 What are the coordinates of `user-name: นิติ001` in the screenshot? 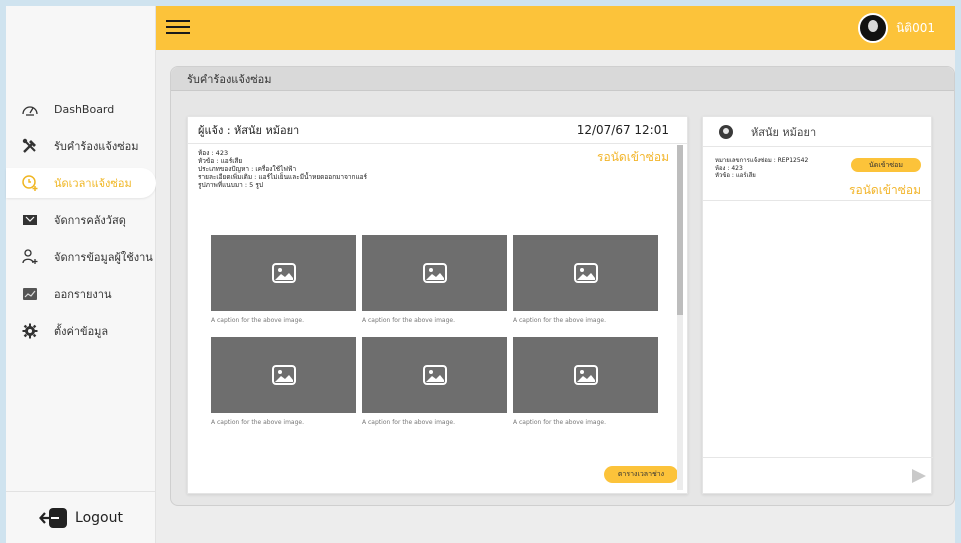 It's located at (915, 27).